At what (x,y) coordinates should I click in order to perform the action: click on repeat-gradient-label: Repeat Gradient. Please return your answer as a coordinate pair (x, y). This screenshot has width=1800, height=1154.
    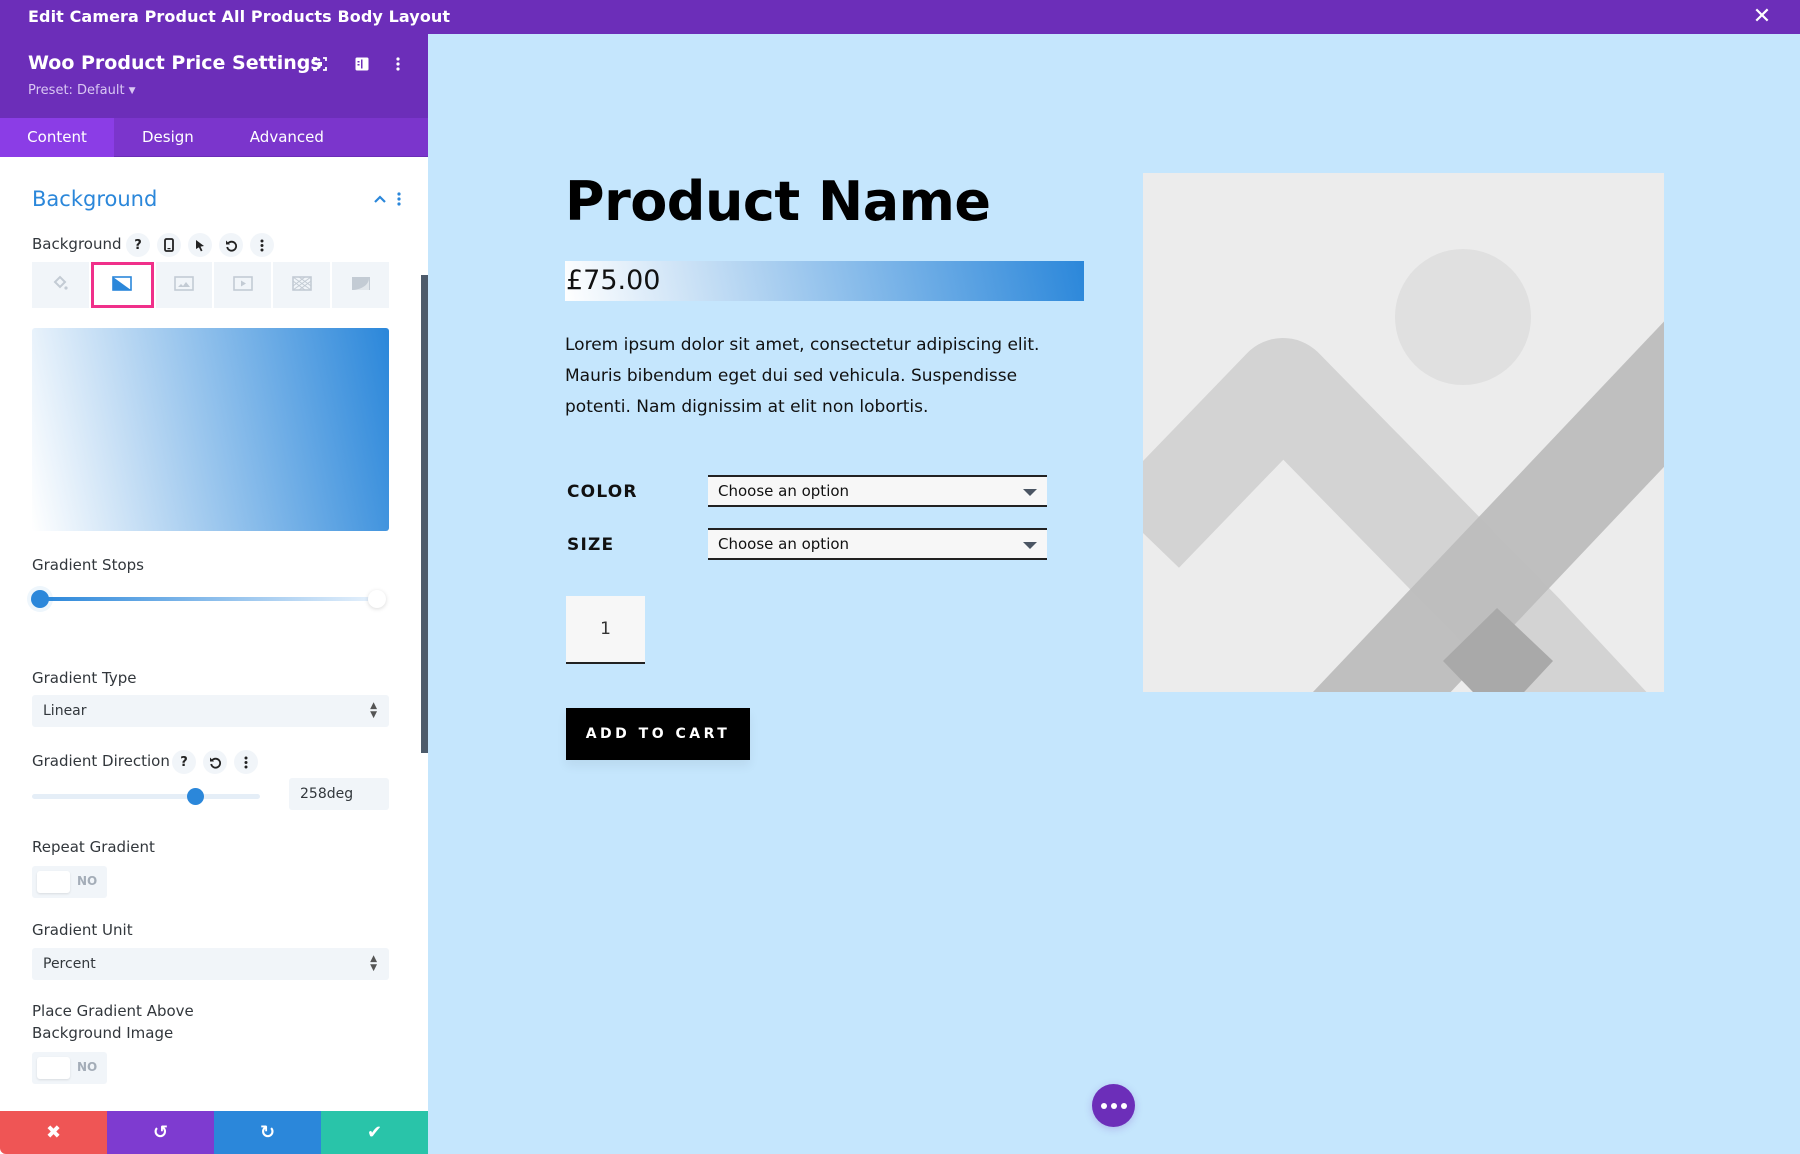
    Looking at the image, I should click on (93, 847).